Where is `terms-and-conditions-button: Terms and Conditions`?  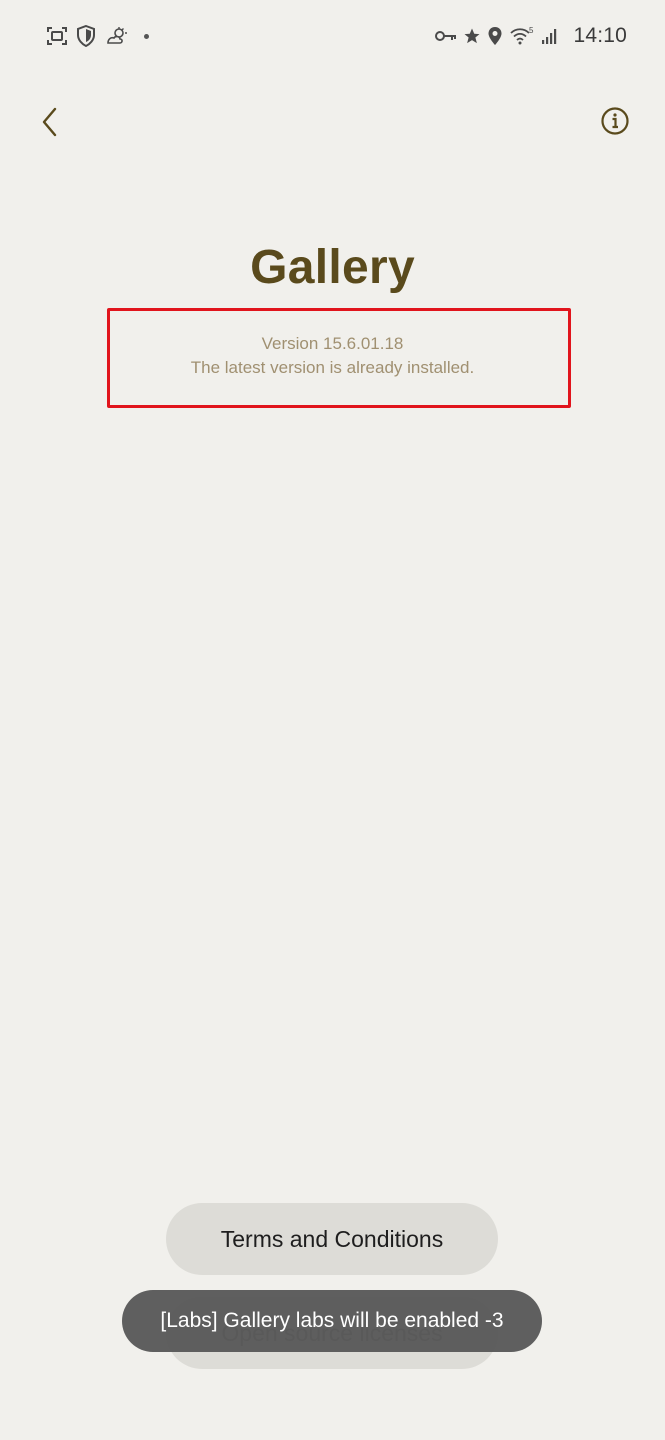 terms-and-conditions-button: Terms and Conditions is located at coordinates (332, 1239).